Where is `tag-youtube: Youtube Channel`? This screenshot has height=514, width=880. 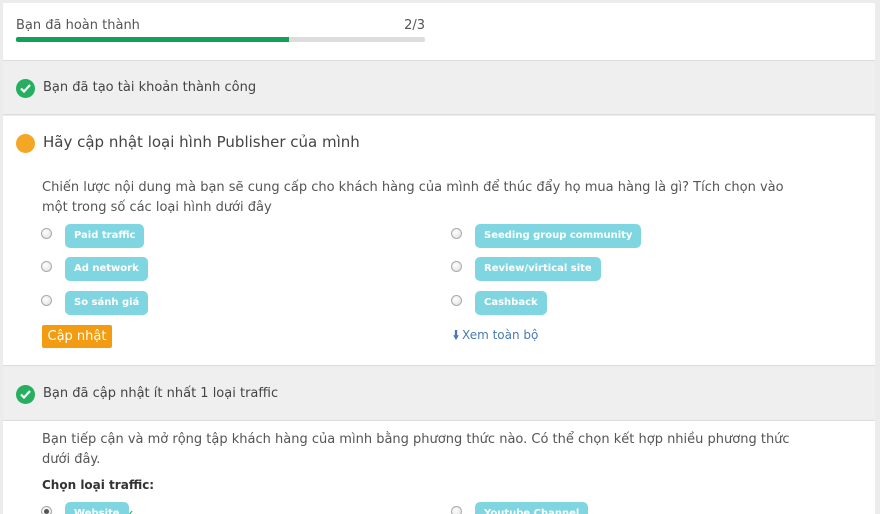
tag-youtube: Youtube Channel is located at coordinates (532, 508).